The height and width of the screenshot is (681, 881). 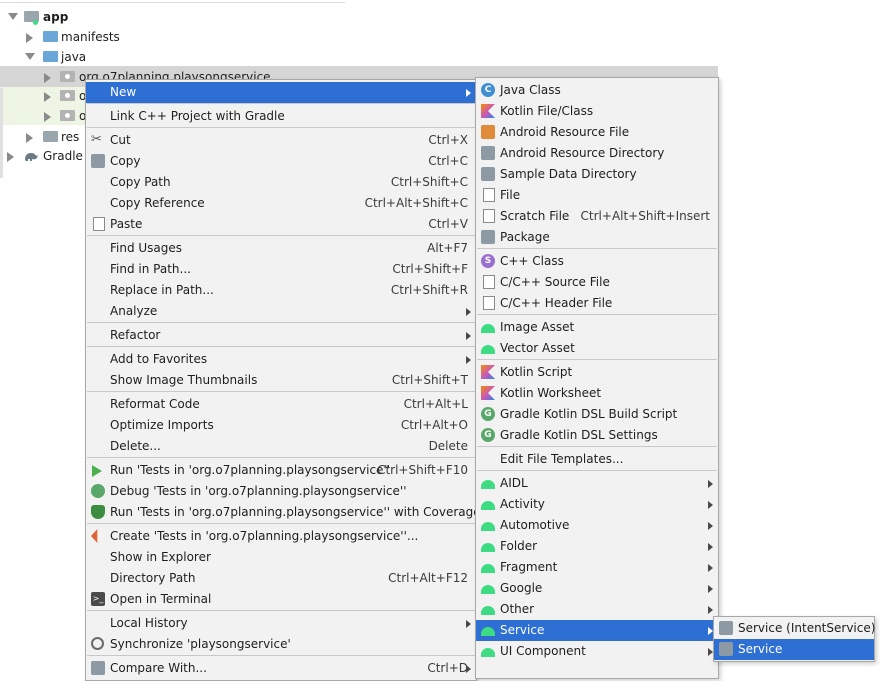 I want to click on gradle-icon: G, so click(x=488, y=414).